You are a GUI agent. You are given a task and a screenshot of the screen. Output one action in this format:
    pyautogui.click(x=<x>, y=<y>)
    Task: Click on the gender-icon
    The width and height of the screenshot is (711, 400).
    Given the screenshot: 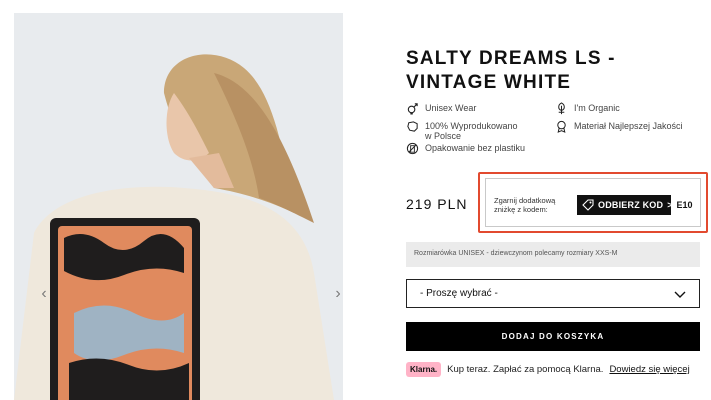 What is the action you would take?
    pyautogui.click(x=412, y=109)
    